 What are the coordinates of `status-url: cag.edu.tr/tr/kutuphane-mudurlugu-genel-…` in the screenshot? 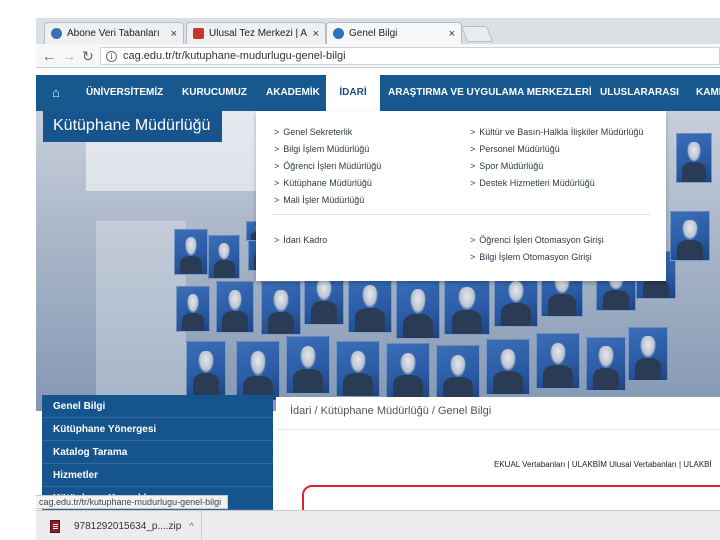 It's located at (132, 502).